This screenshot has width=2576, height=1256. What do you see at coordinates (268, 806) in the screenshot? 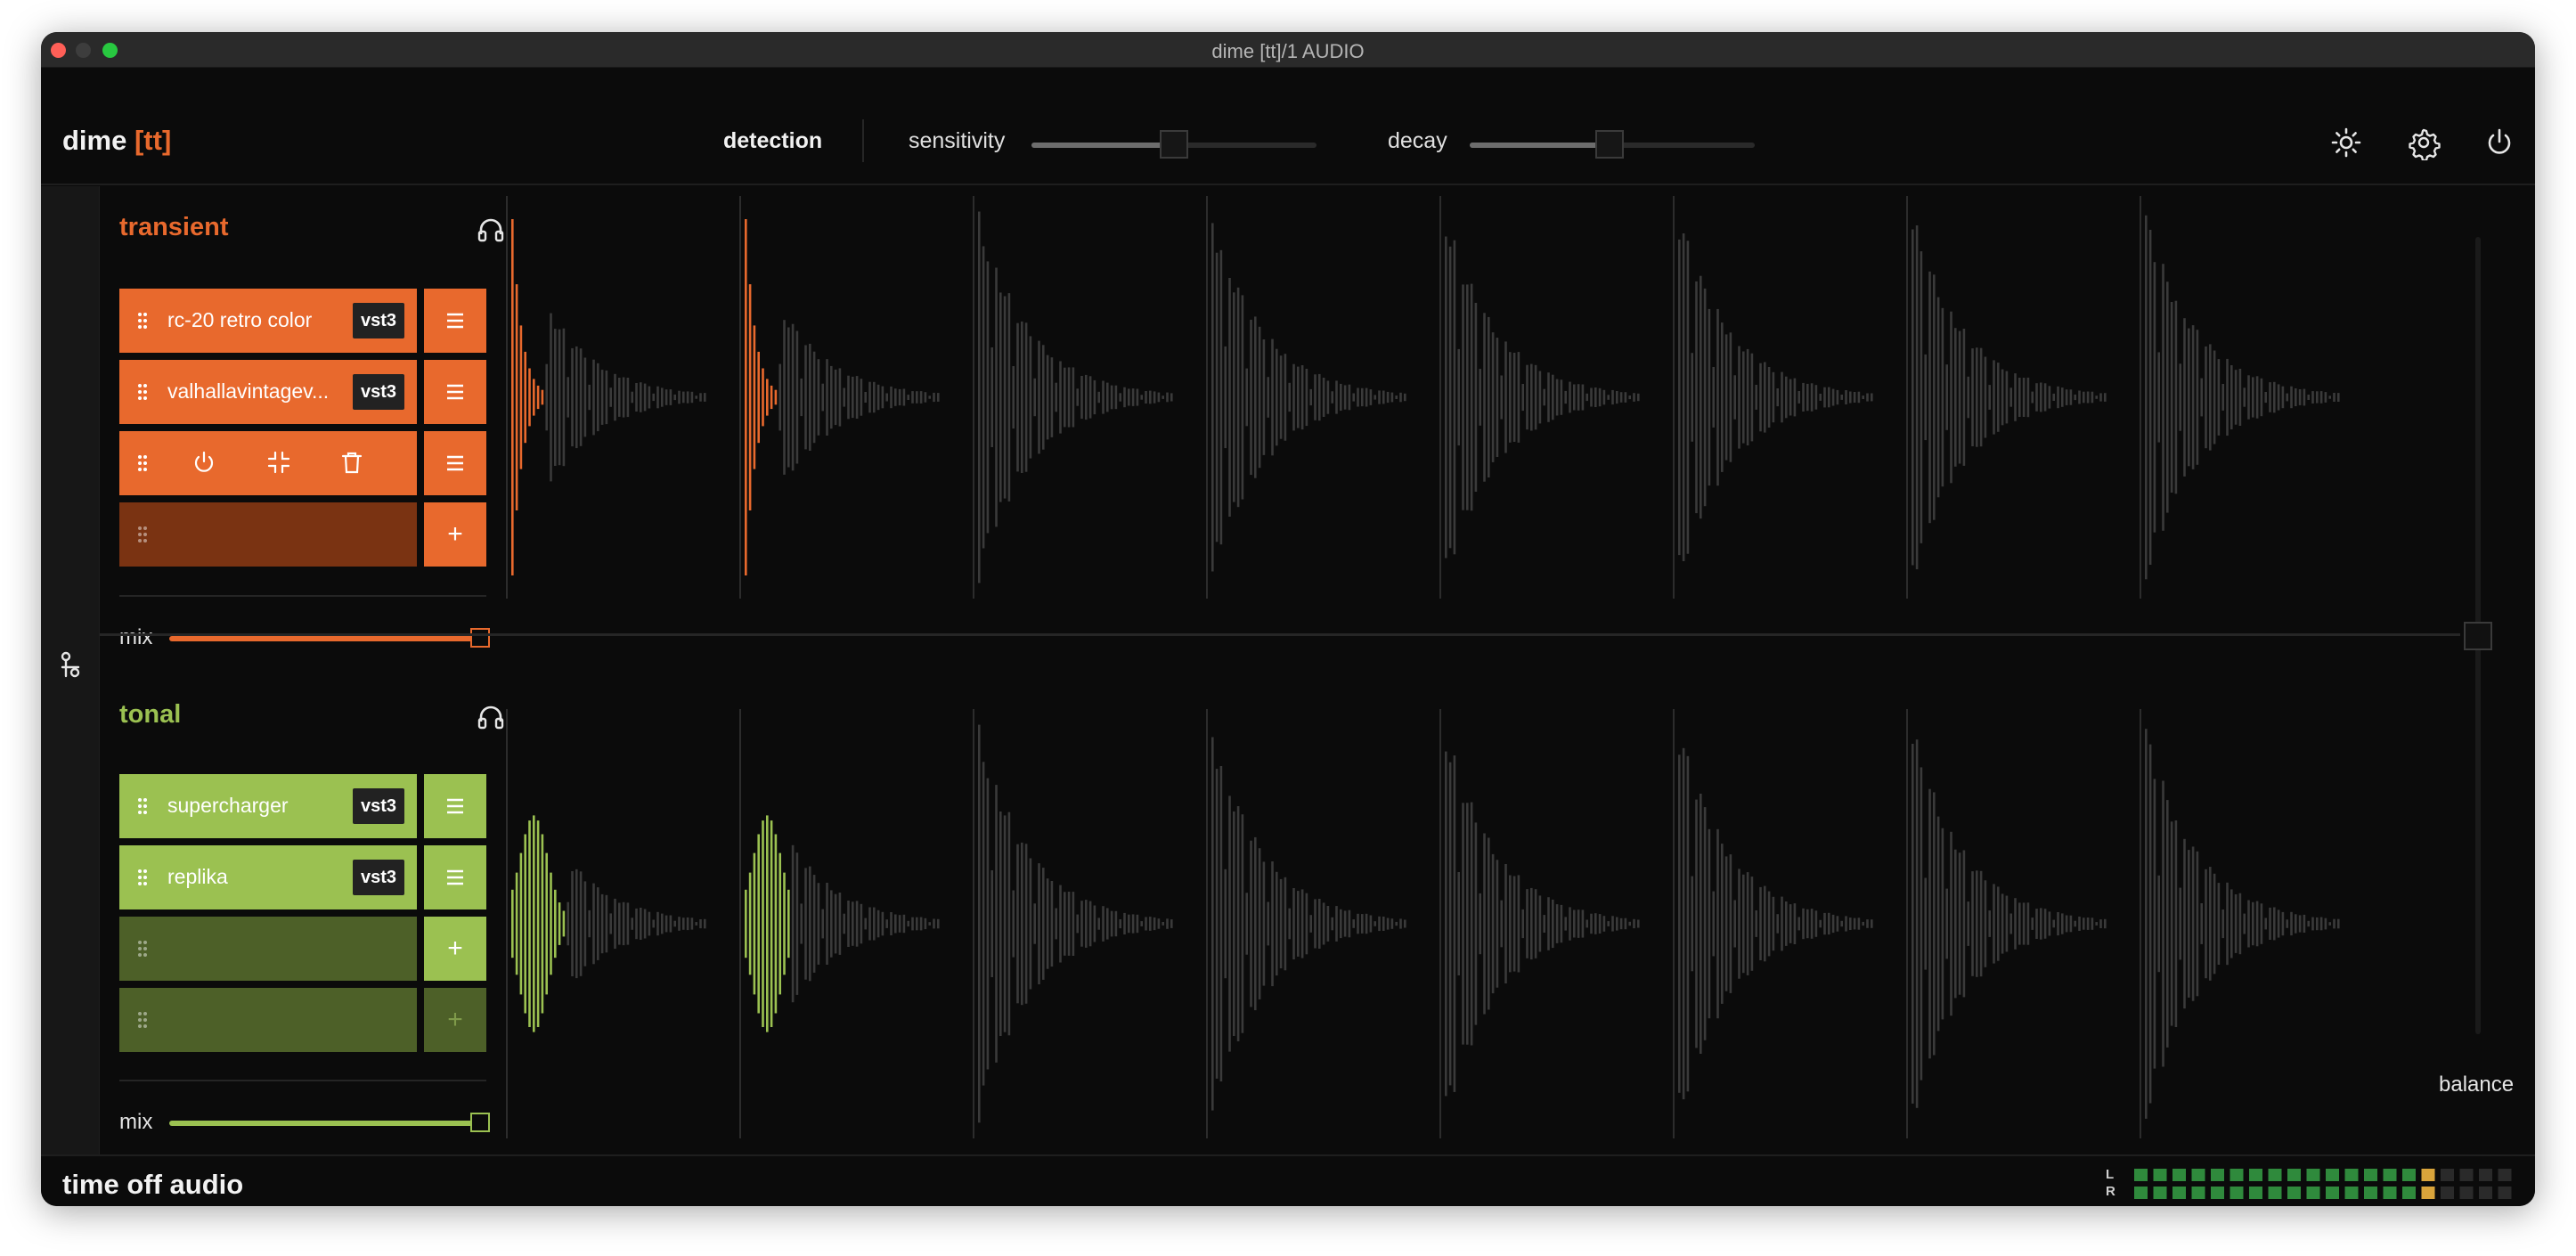
I see `tonal-slot-1: supercharger vst3` at bounding box center [268, 806].